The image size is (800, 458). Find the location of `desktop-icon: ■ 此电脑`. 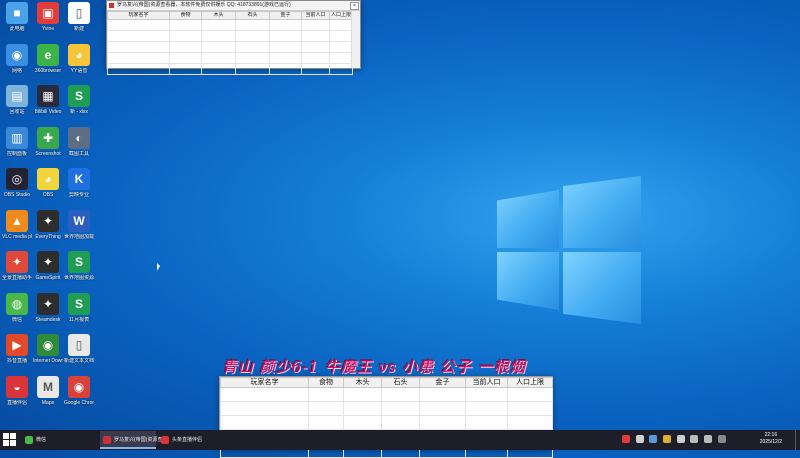

desktop-icon: ■ 此电脑 is located at coordinates (17, 17).